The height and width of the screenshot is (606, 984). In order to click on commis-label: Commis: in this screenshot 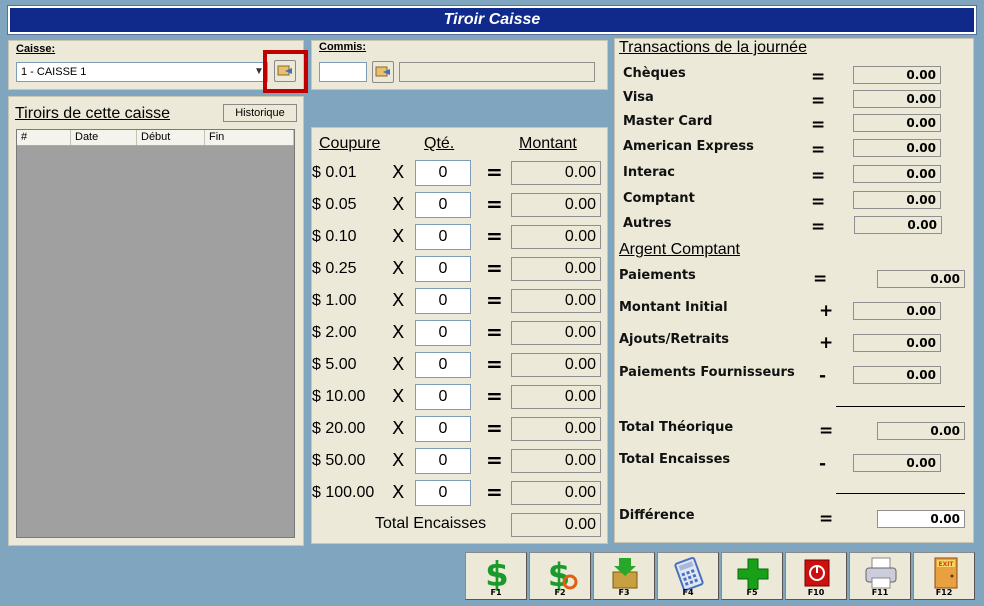, I will do `click(343, 47)`.